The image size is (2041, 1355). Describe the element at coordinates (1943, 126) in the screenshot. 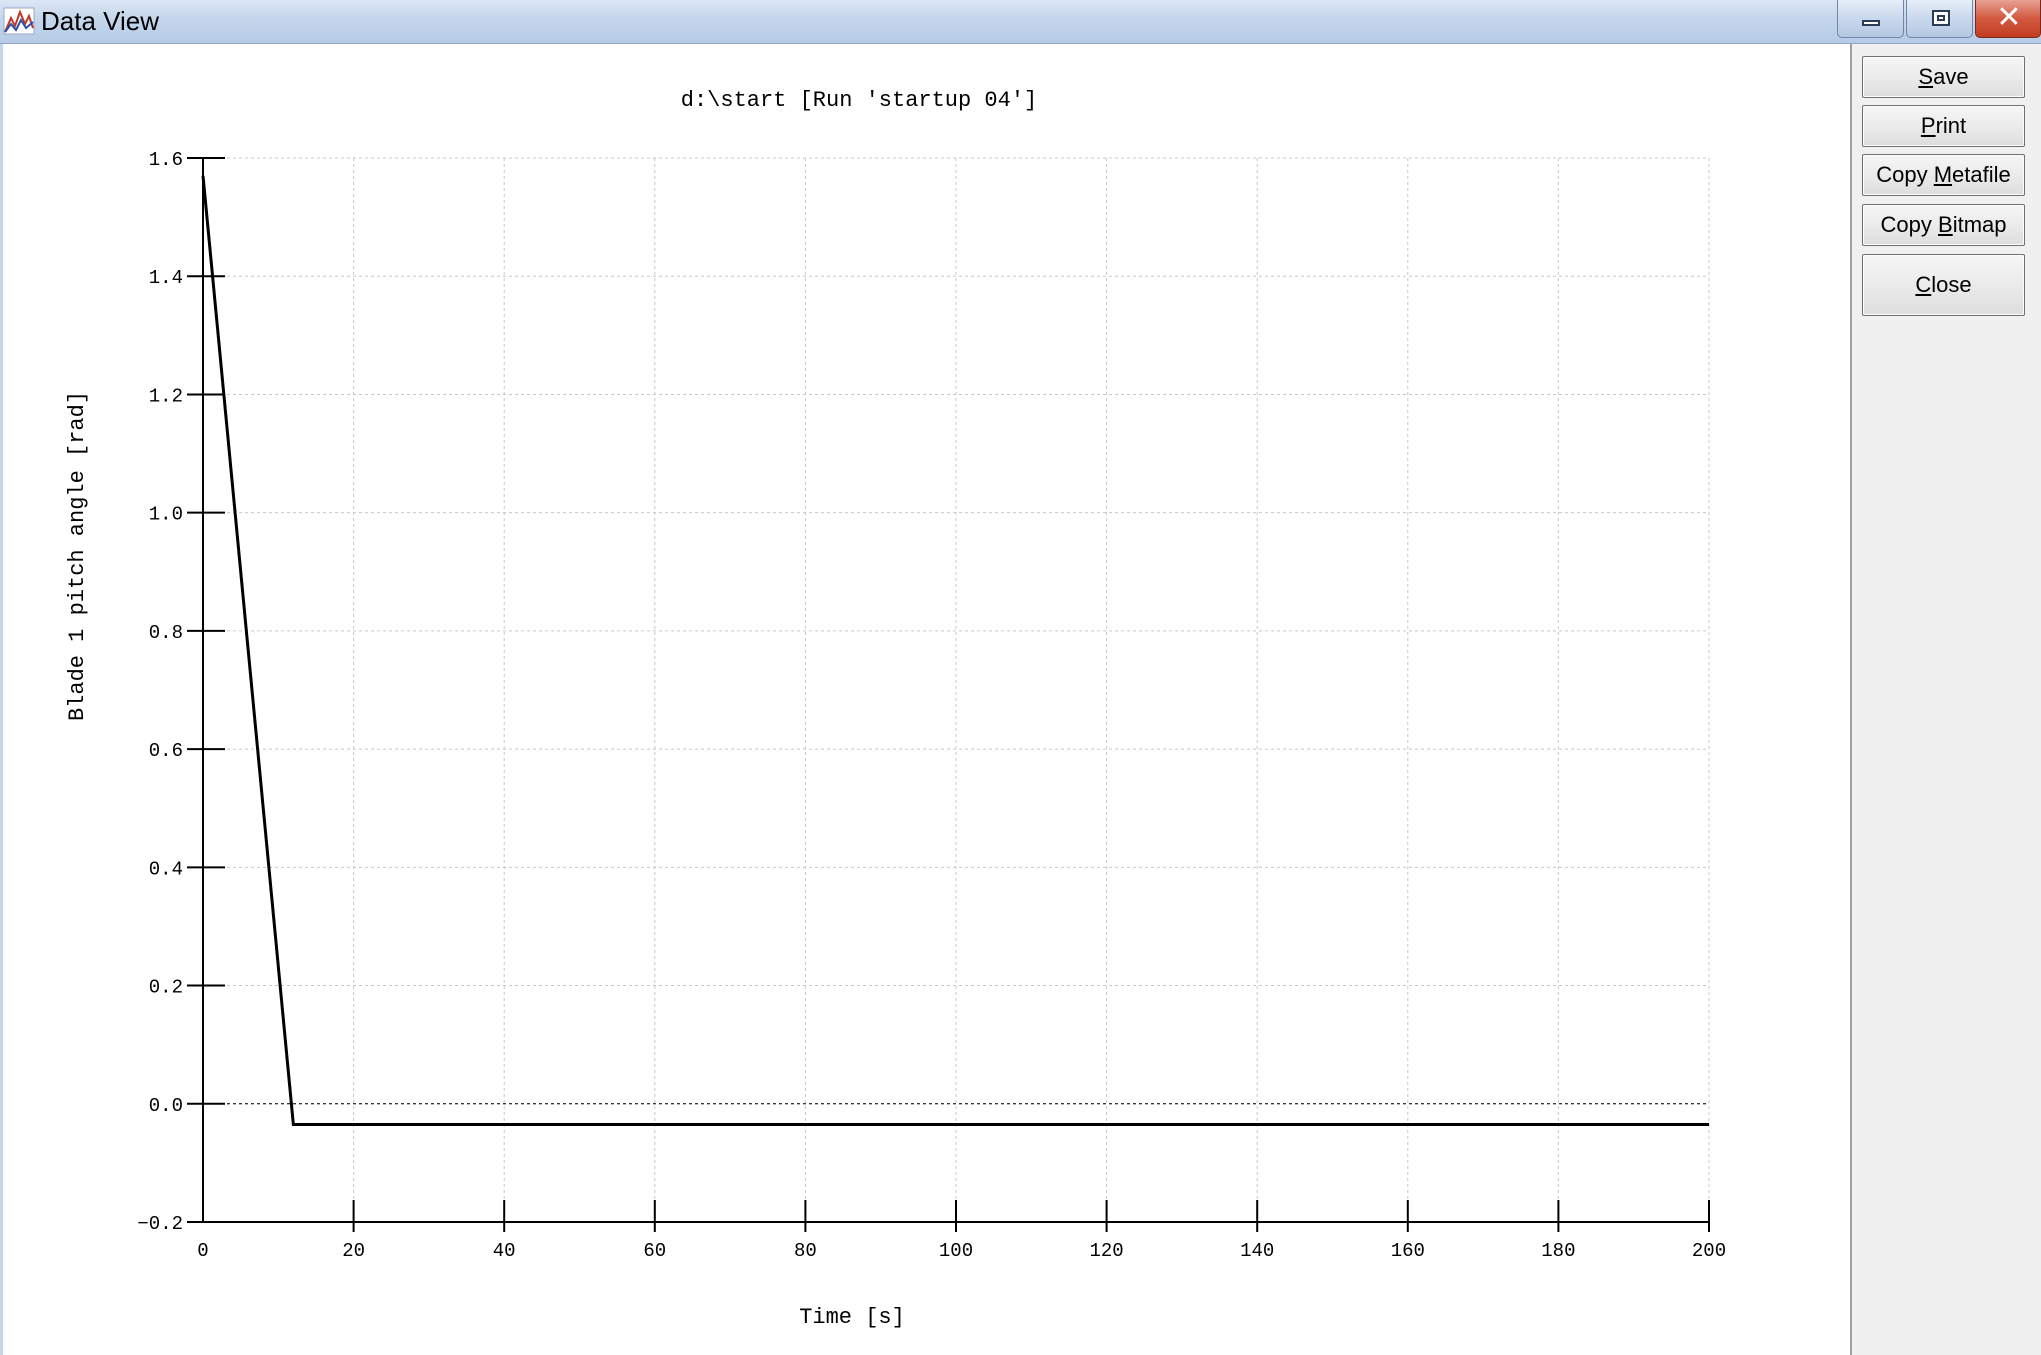

I see `print-button: Print` at that location.